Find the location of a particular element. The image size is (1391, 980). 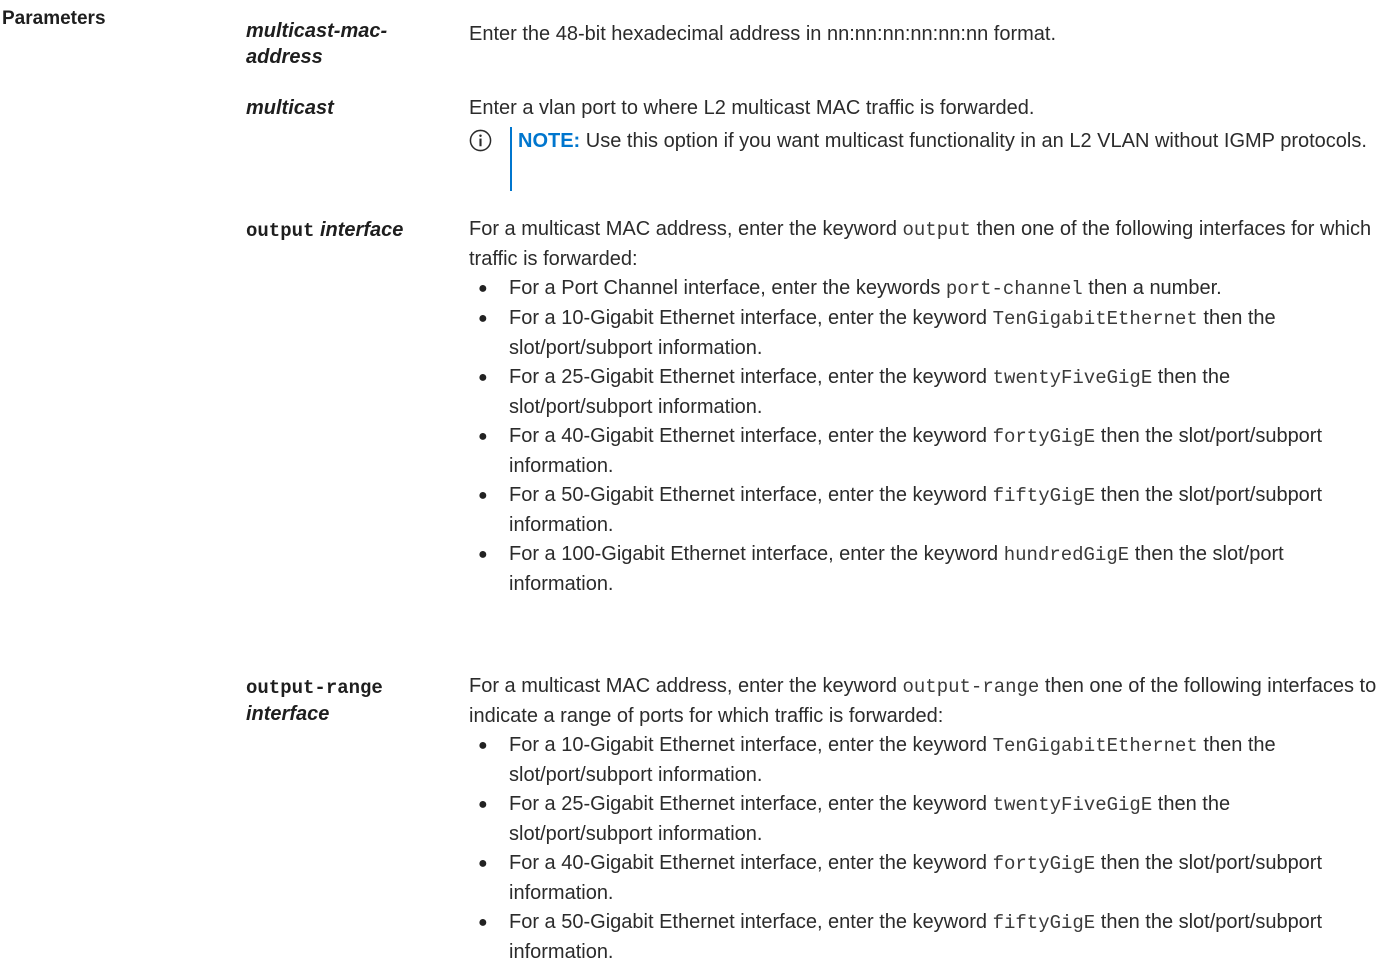

term-italic-line1: multicast-mac- is located at coordinates (317, 31).